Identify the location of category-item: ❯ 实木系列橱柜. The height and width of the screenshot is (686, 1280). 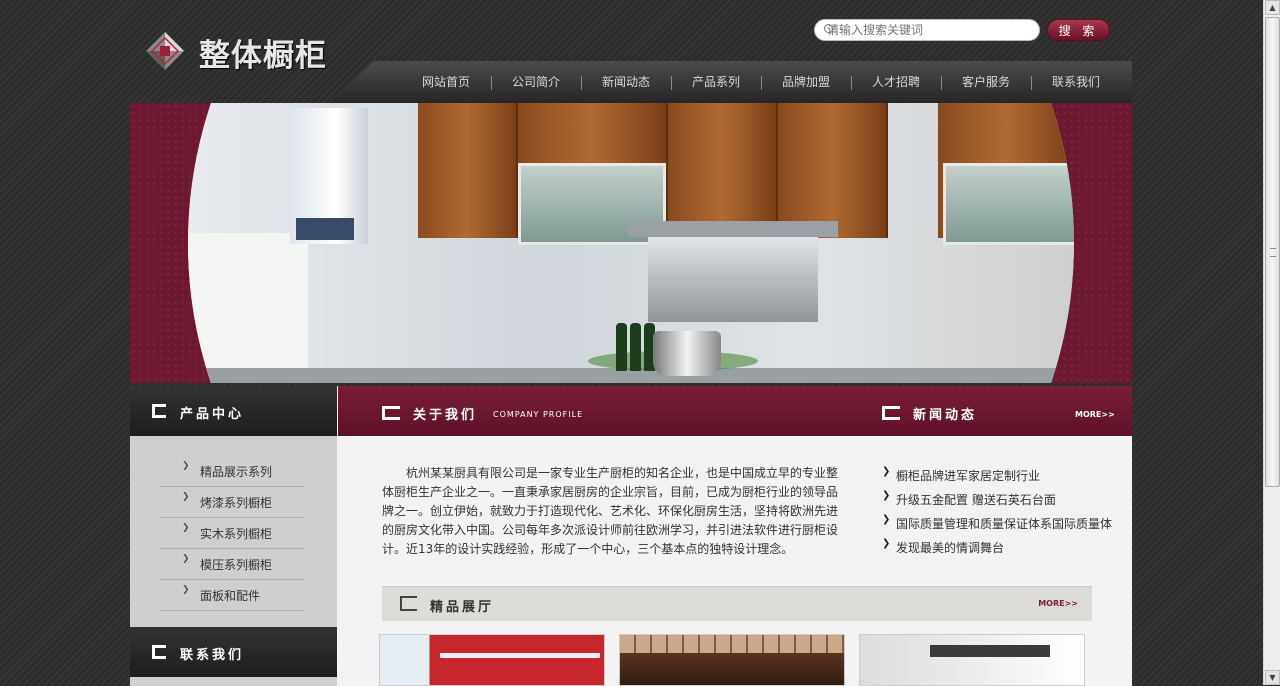
(232, 533).